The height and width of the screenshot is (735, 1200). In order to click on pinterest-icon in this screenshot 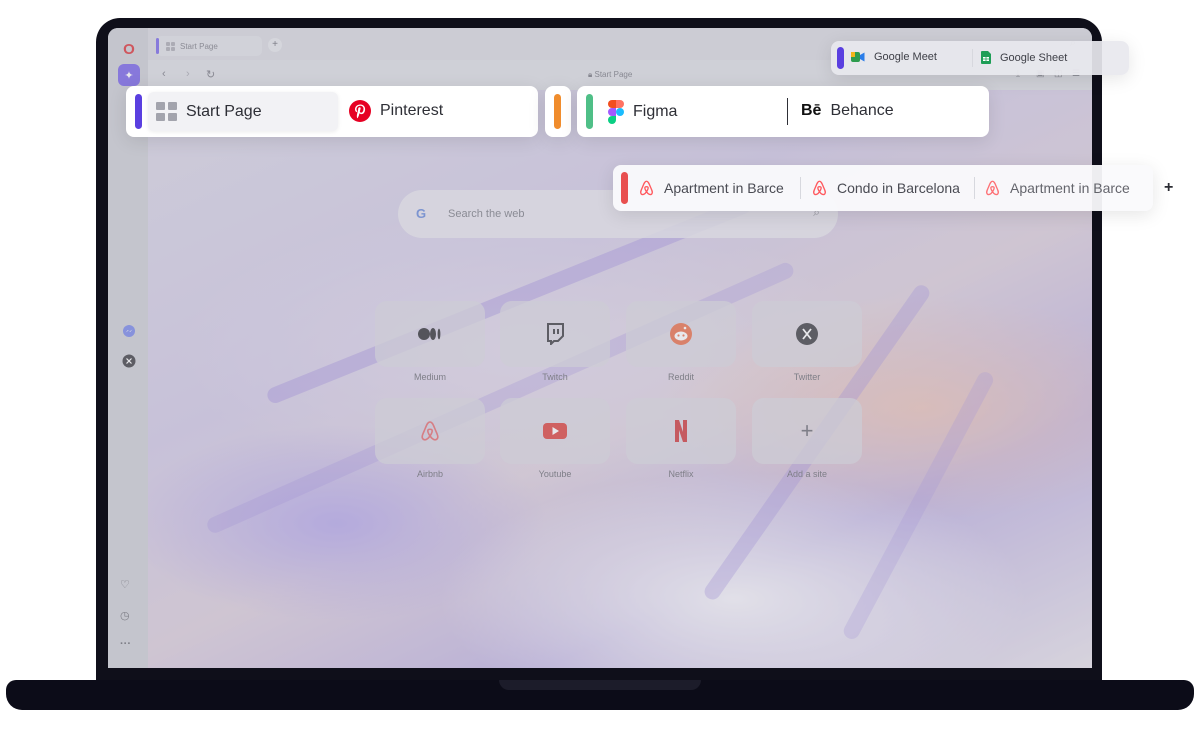, I will do `click(360, 111)`.